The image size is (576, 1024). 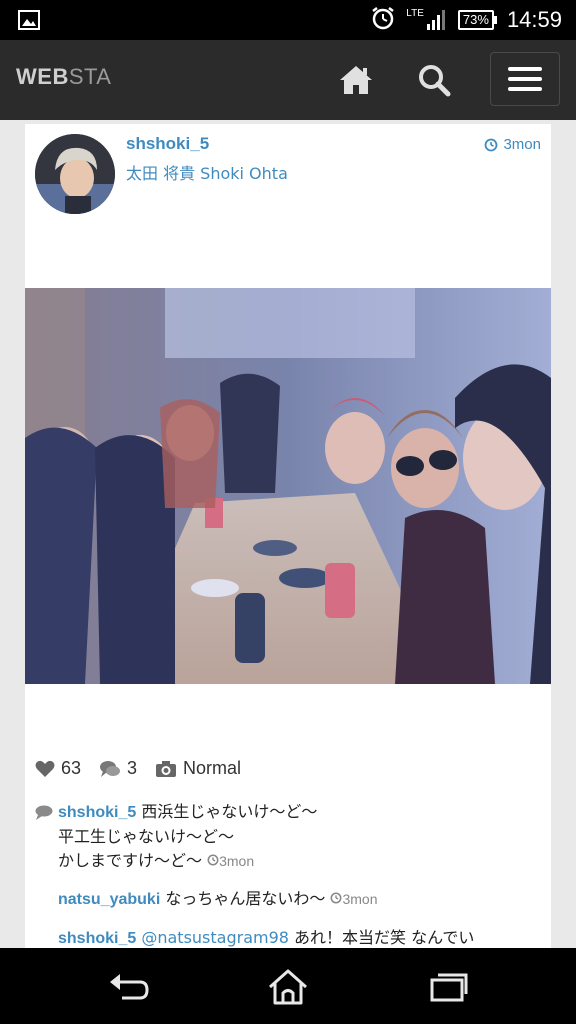 I want to click on comment-text-line: 西浜生じゃないけ～ど～, so click(x=229, y=811).